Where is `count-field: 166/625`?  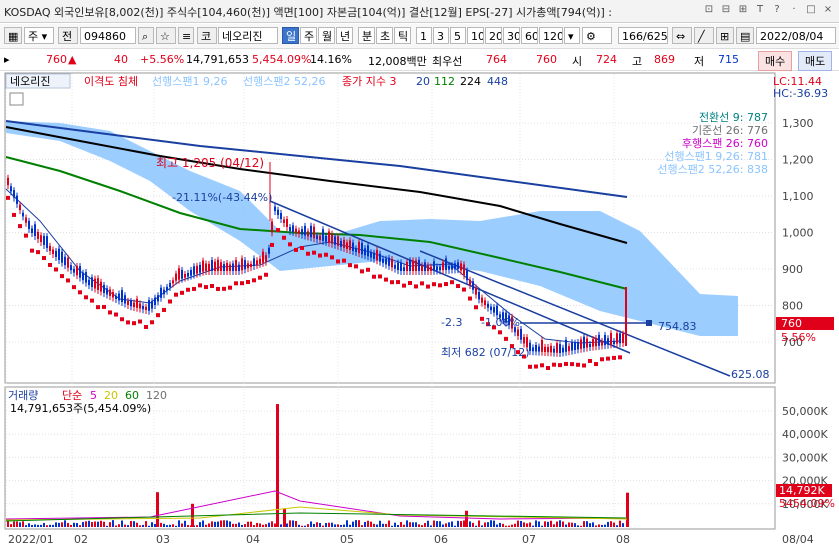 count-field: 166/625 is located at coordinates (643, 35).